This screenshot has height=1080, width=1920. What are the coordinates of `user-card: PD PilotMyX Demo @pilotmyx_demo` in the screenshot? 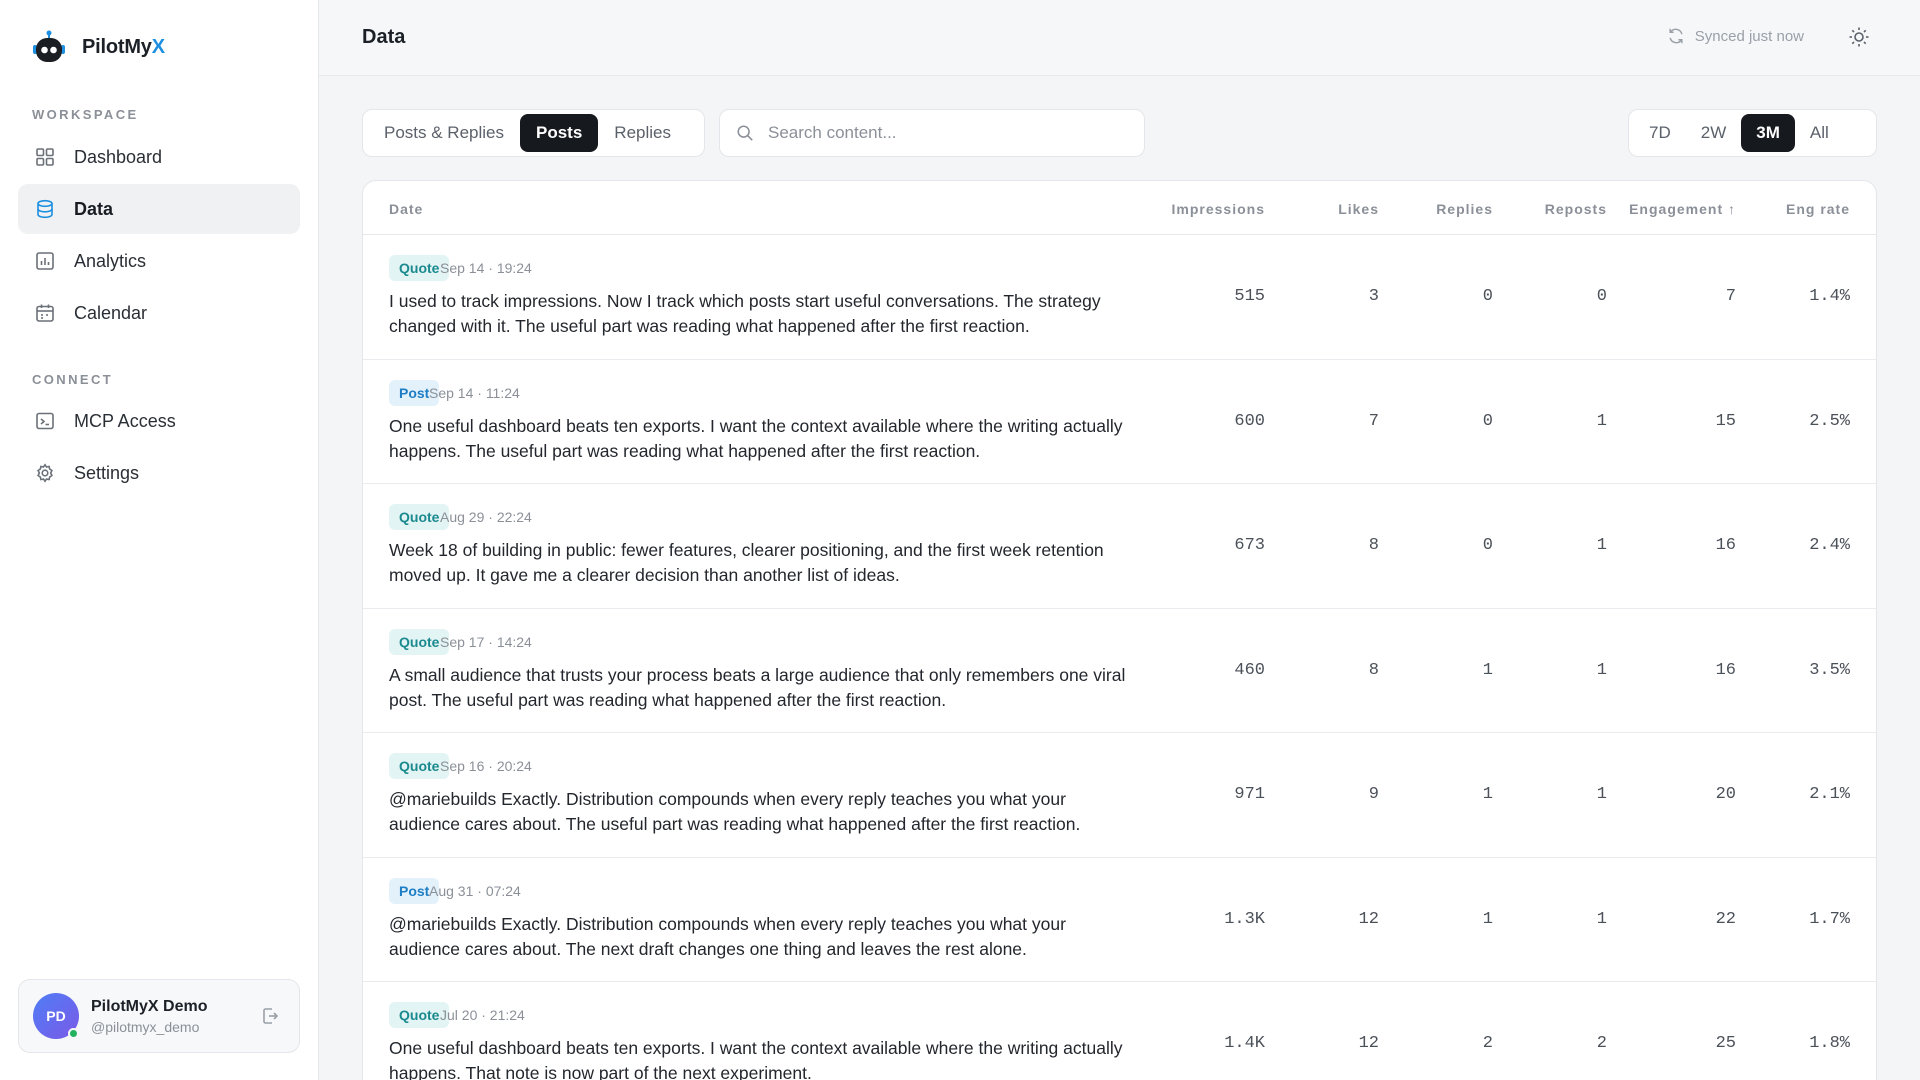 It's located at (159, 1016).